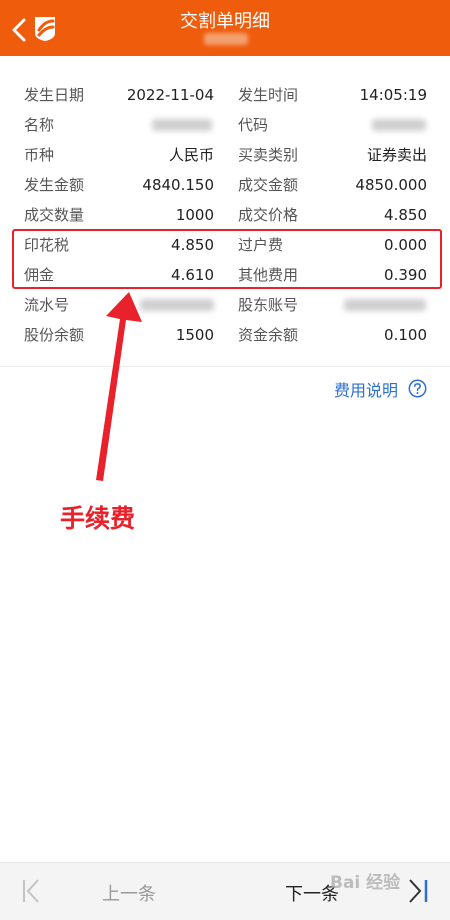  I want to click on label-quantity: 成交数量, so click(54, 215).